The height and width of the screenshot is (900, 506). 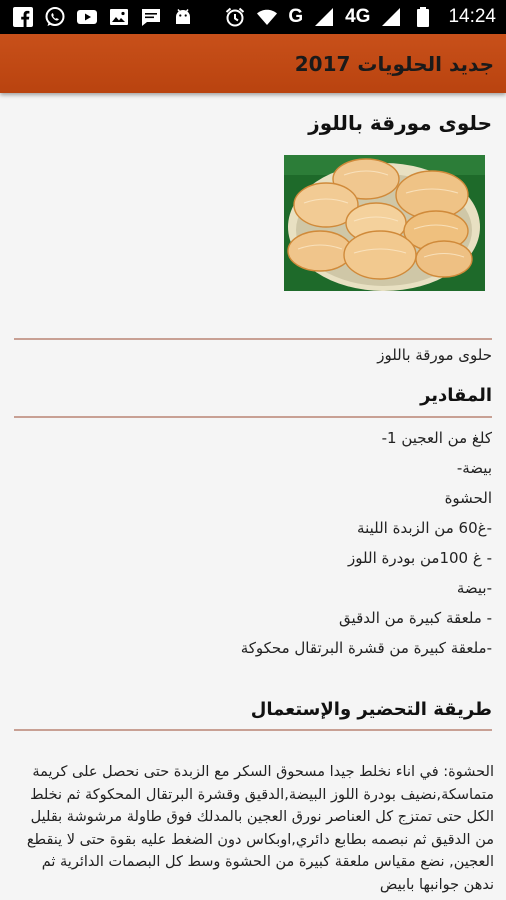 I want to click on app-bar: جديد الحلويات 2017, so click(x=253, y=63).